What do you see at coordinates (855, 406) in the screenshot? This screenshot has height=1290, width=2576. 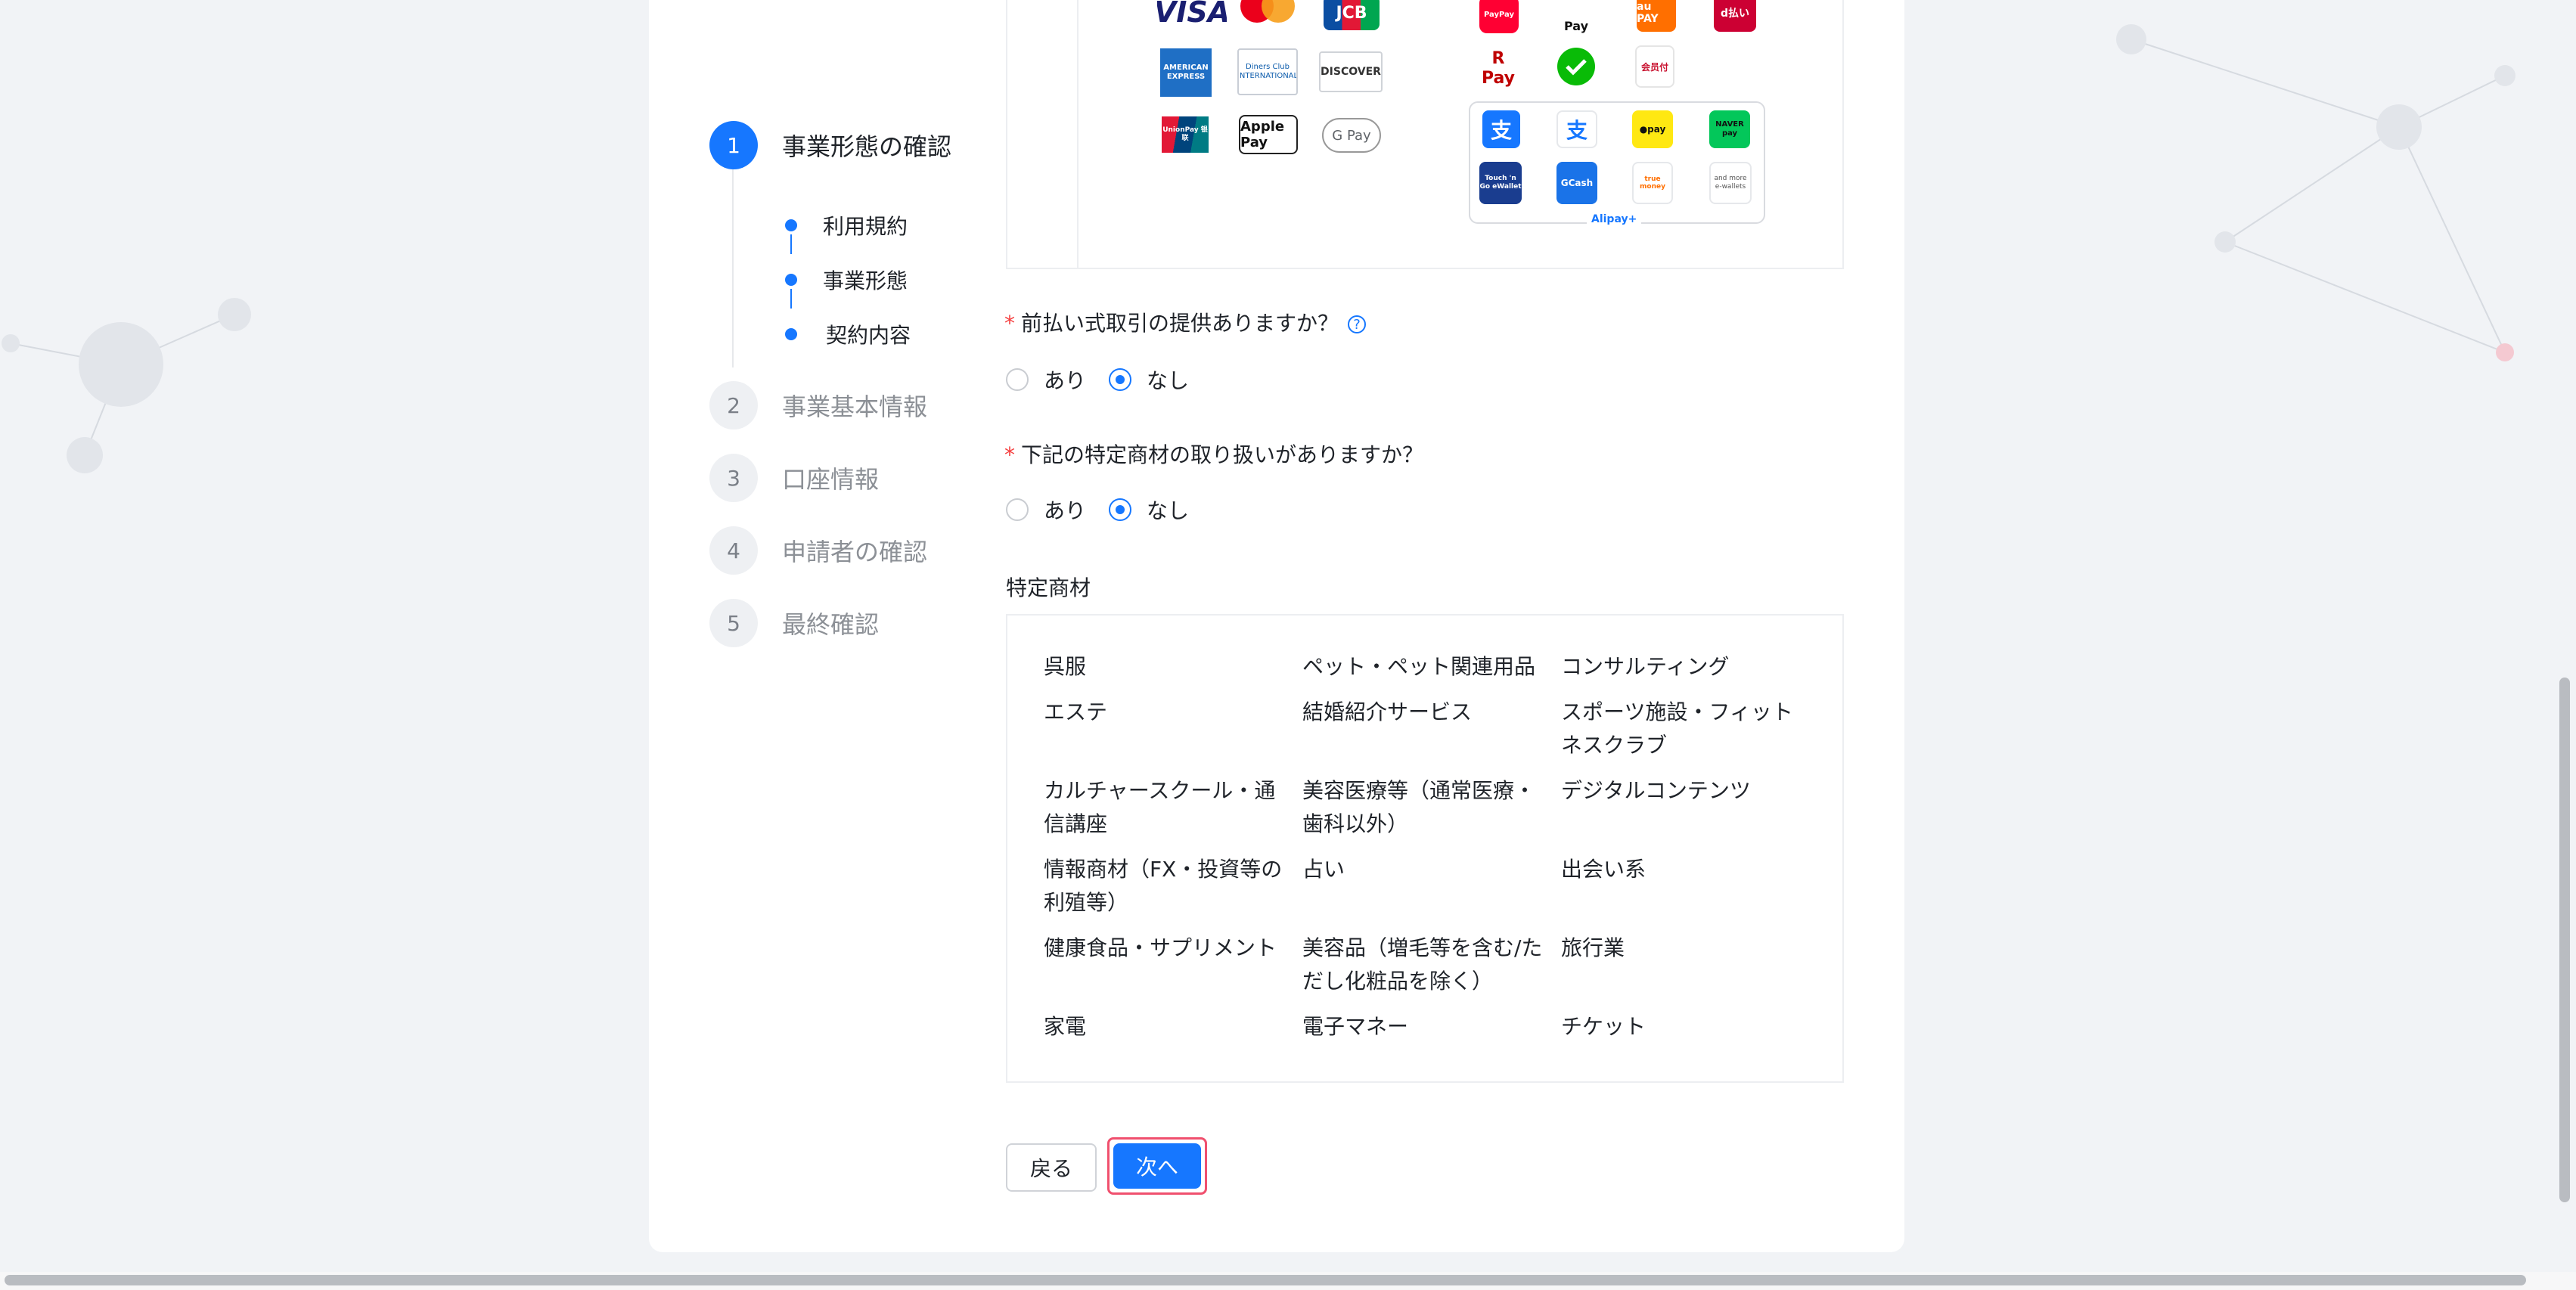 I see `step-2-label: 事業基本情報` at bounding box center [855, 406].